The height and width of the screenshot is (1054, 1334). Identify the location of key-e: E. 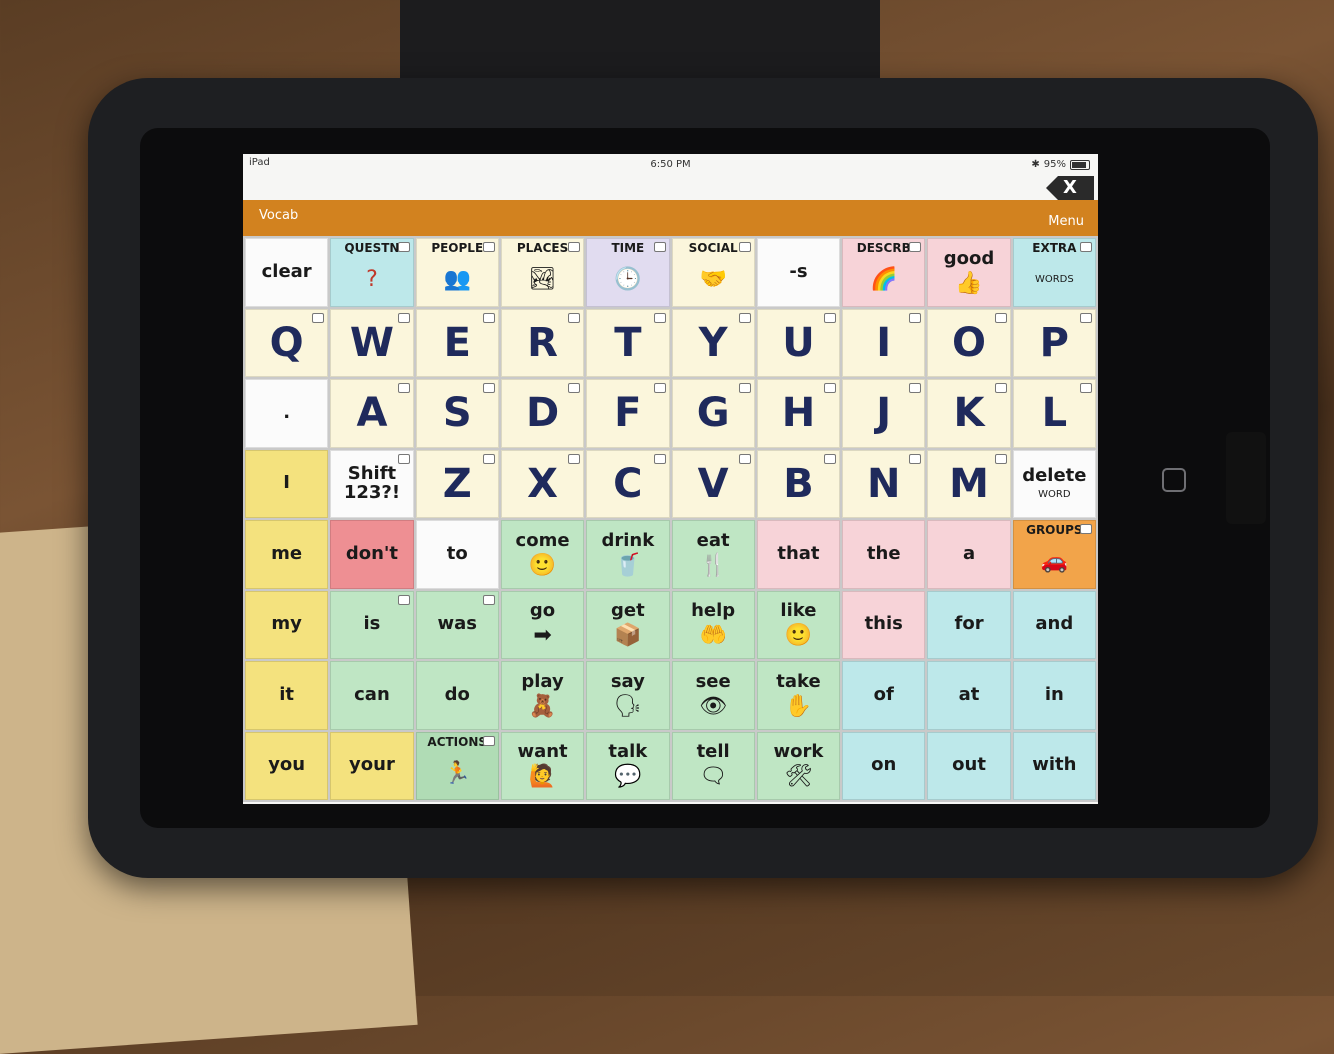
(457, 342).